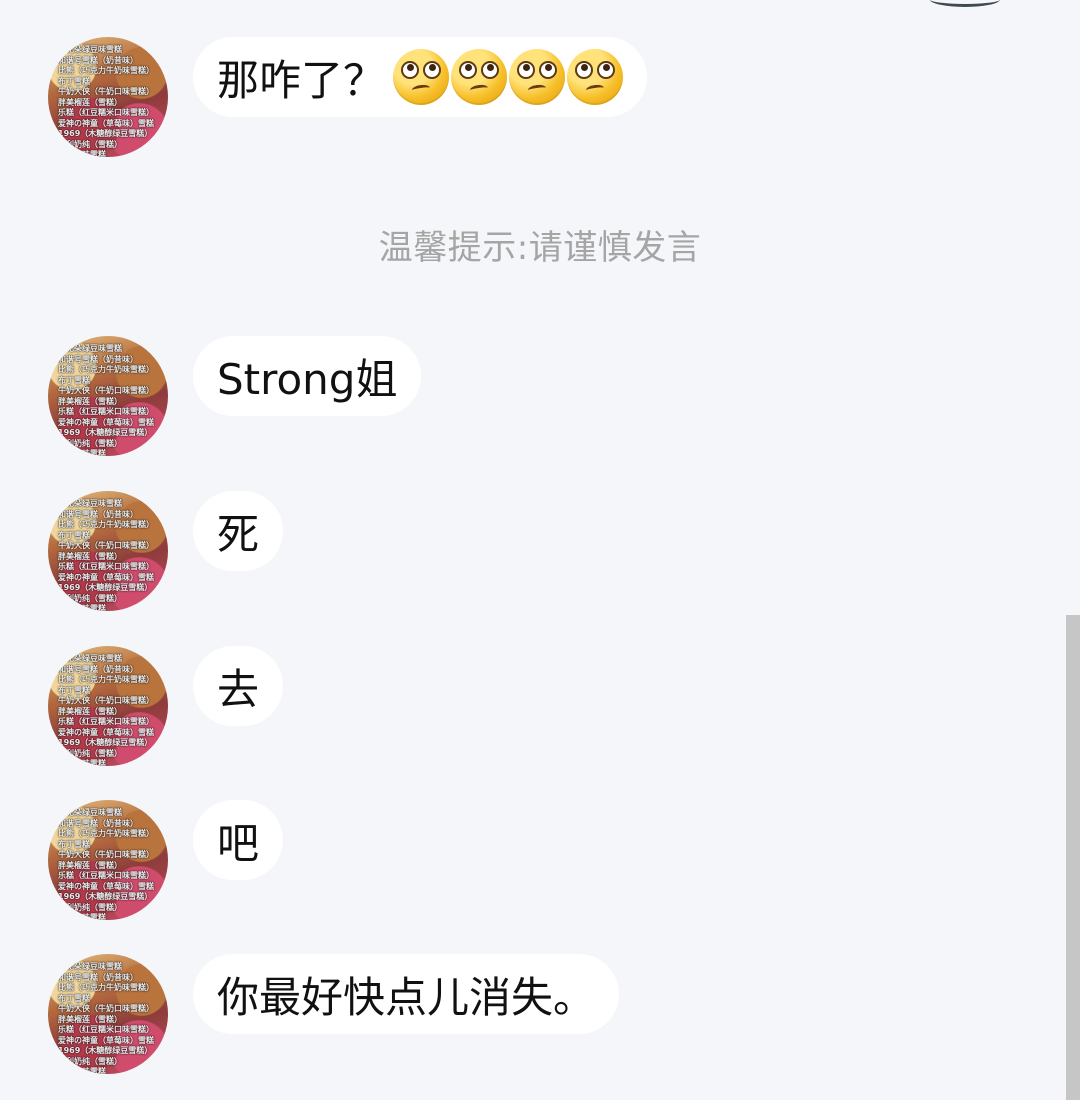 The width and height of the screenshot is (1080, 1100). I want to click on emoji-group, so click(508, 77).